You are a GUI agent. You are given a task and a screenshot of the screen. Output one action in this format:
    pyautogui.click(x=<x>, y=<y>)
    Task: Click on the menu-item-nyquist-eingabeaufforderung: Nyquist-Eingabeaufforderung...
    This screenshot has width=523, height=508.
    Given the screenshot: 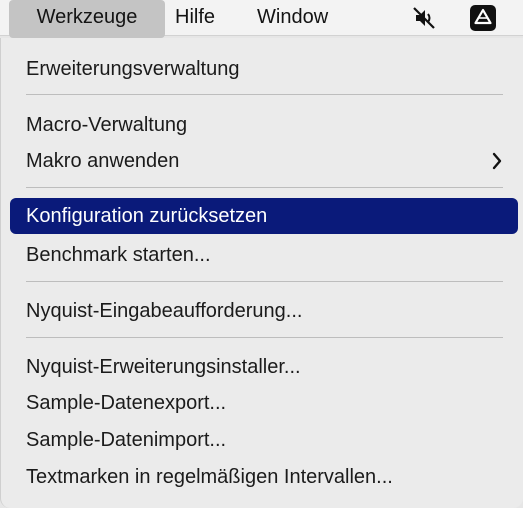 What is the action you would take?
    pyautogui.click(x=264, y=311)
    